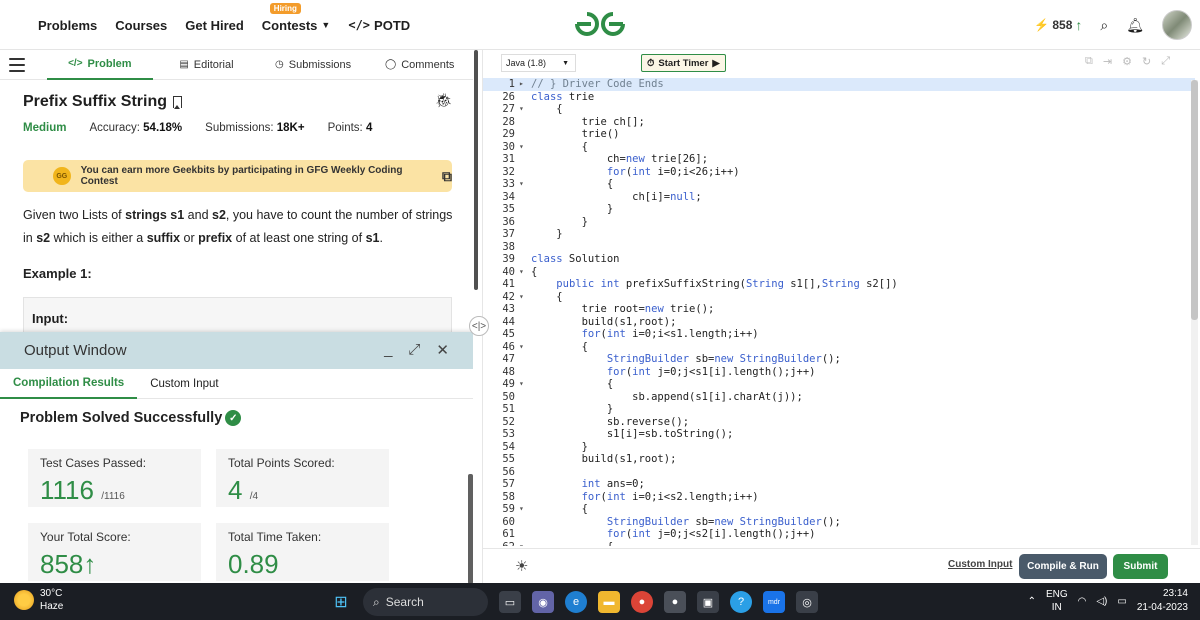 The image size is (1200, 620). What do you see at coordinates (538, 63) in the screenshot?
I see `language-select: Java (1.8) ▼` at bounding box center [538, 63].